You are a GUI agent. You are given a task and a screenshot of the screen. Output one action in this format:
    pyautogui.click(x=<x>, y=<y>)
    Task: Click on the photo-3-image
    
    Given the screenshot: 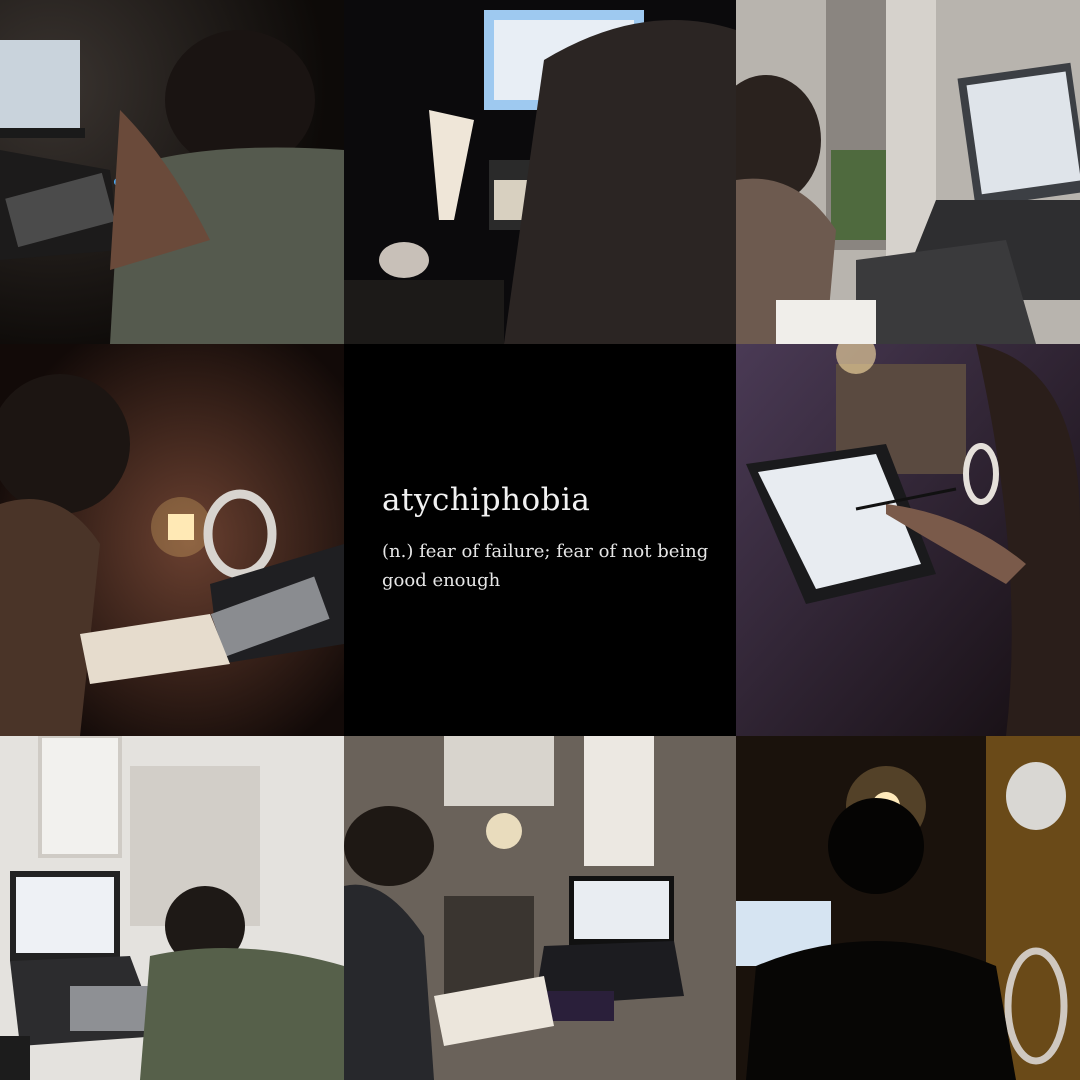 What is the action you would take?
    pyautogui.click(x=908, y=172)
    